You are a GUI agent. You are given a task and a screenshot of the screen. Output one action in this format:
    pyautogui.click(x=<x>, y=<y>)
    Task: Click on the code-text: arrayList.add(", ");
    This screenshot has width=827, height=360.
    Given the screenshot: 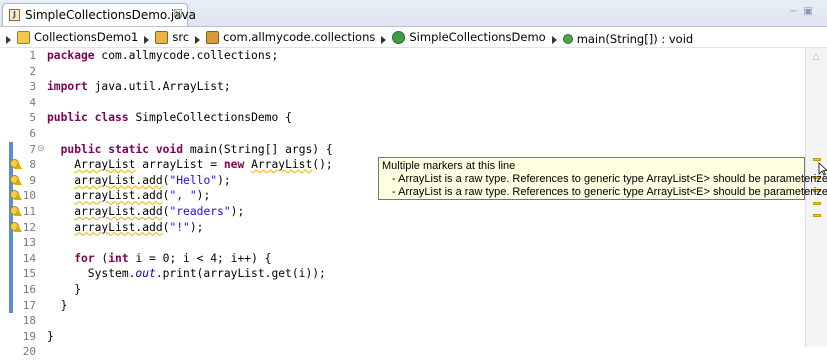 What is the action you would take?
    pyautogui.click(x=142, y=196)
    